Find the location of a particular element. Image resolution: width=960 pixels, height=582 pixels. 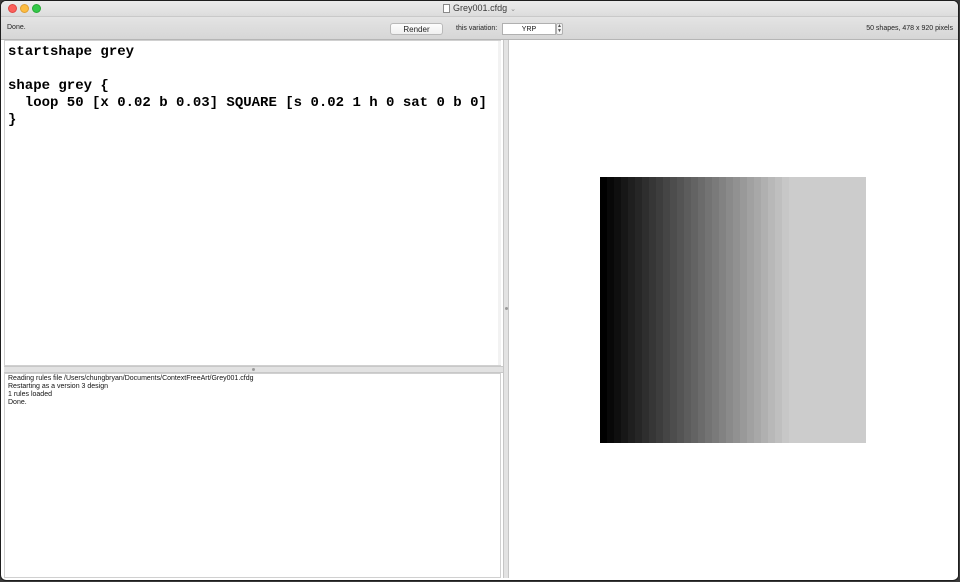

render-button: Render is located at coordinates (416, 29).